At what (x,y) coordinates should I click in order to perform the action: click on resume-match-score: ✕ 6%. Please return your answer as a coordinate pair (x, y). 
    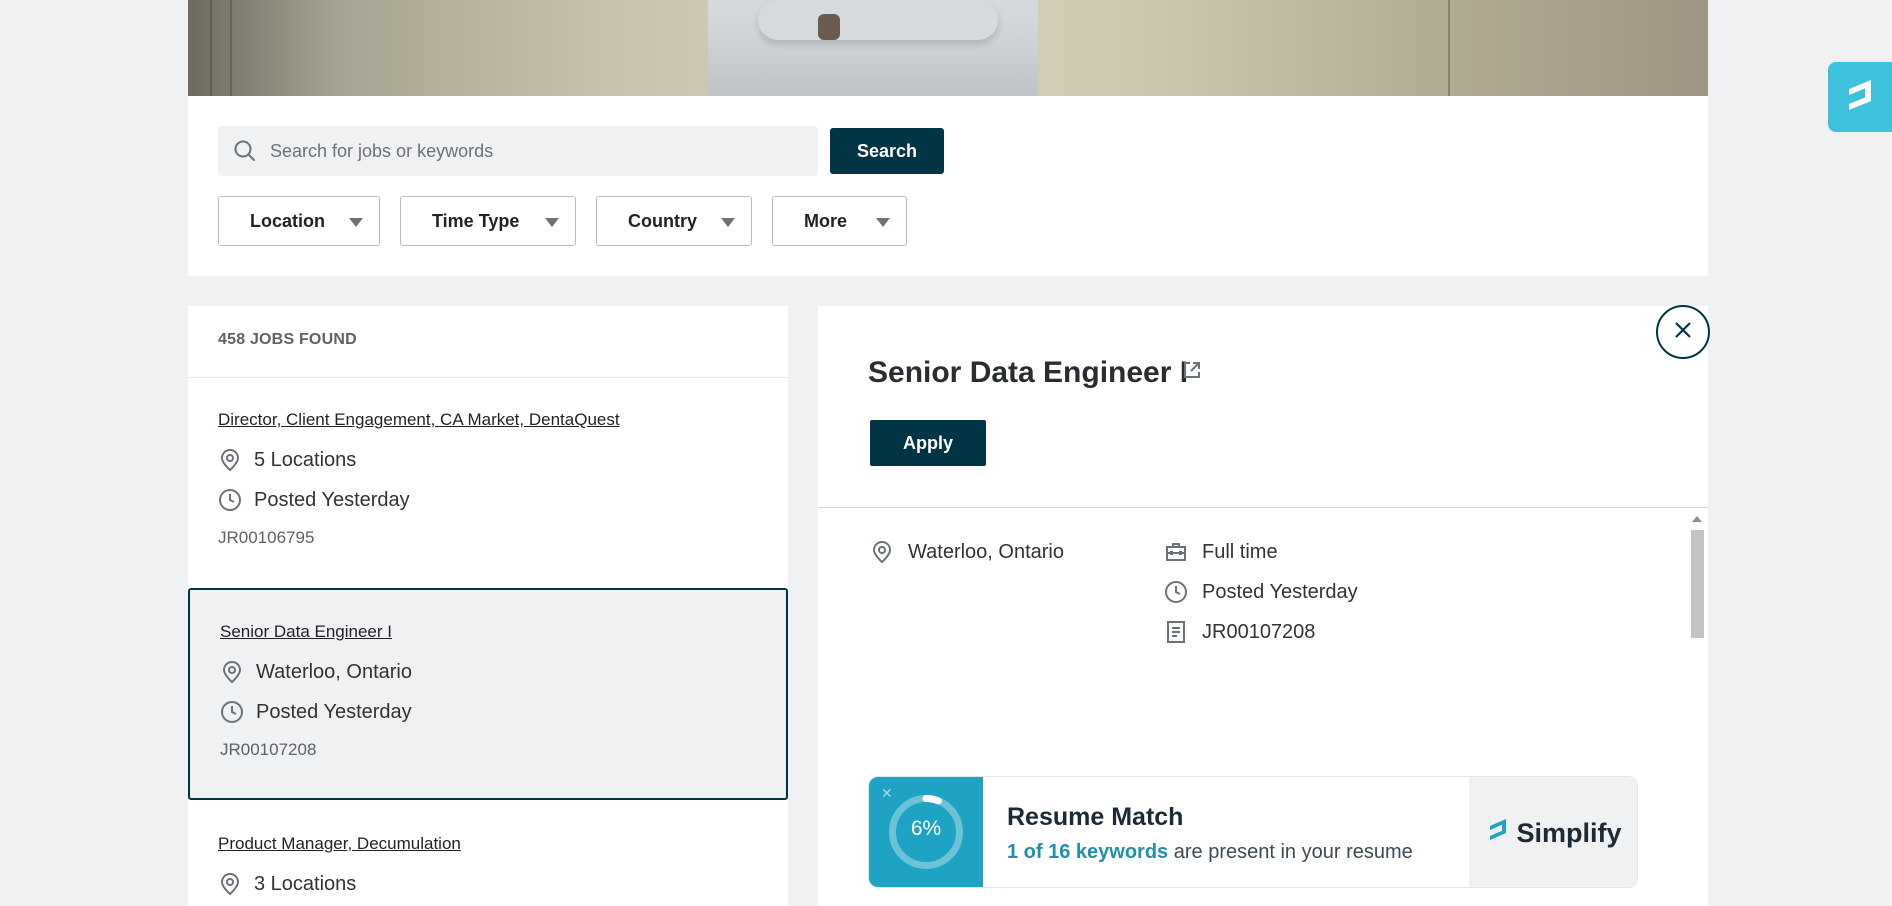
    Looking at the image, I should click on (926, 832).